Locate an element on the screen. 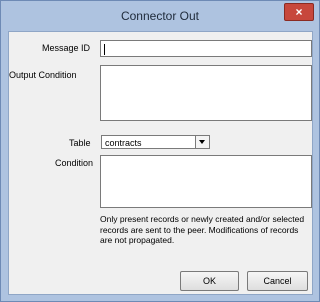 Image resolution: width=320 pixels, height=302 pixels. table-select: contracts is located at coordinates (155, 142).